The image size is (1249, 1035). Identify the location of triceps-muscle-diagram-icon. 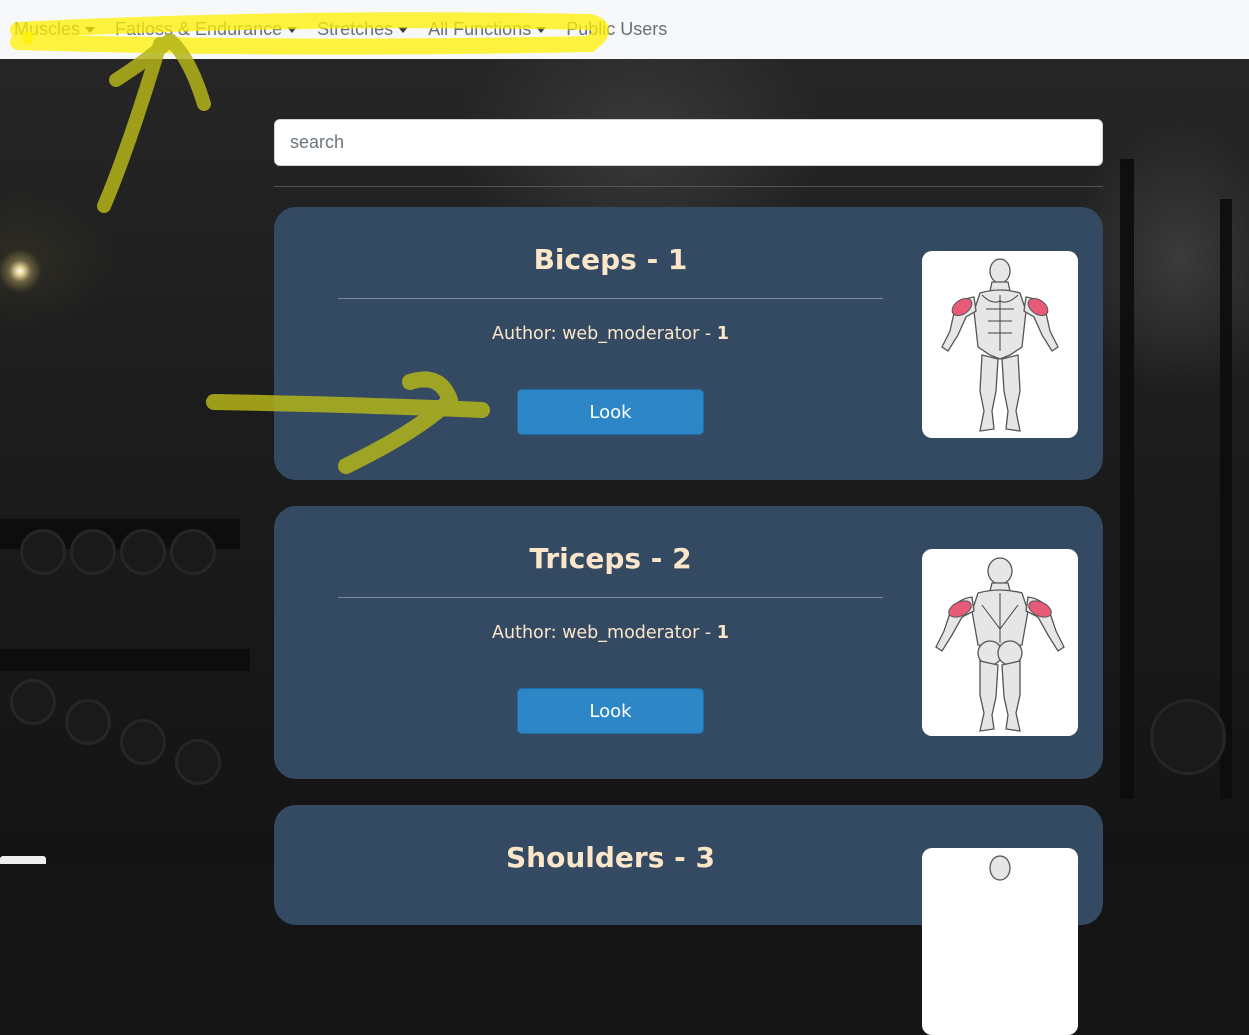
(1000, 642).